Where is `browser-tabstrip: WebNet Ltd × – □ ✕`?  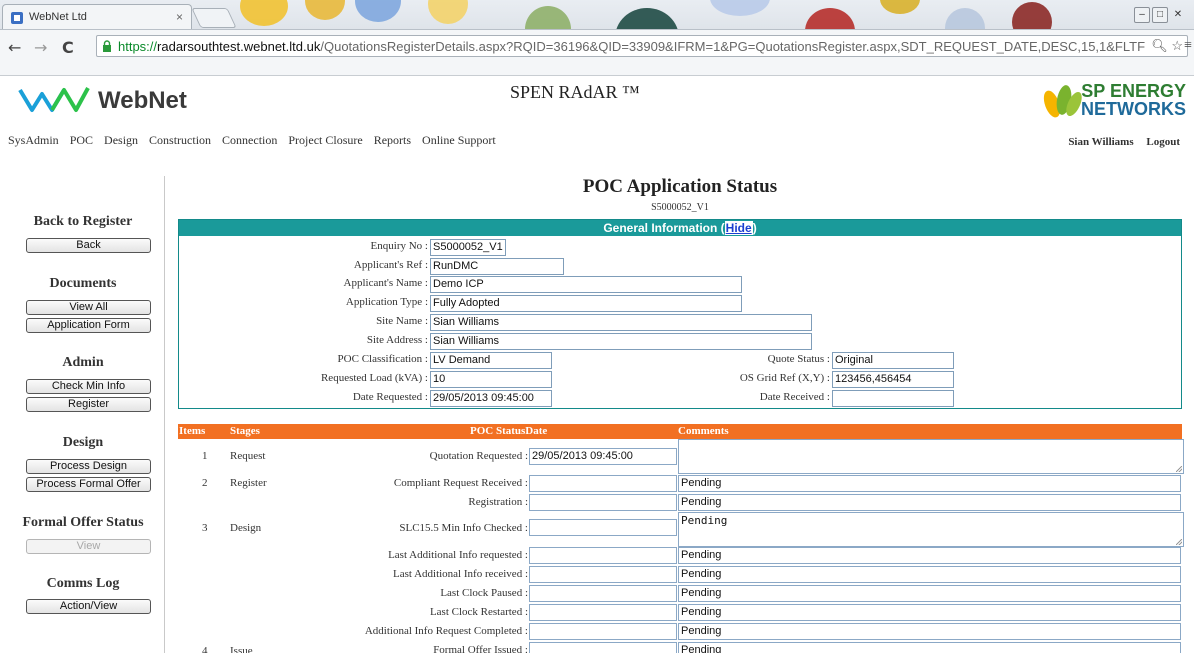 browser-tabstrip: WebNet Ltd × – □ ✕ is located at coordinates (597, 15).